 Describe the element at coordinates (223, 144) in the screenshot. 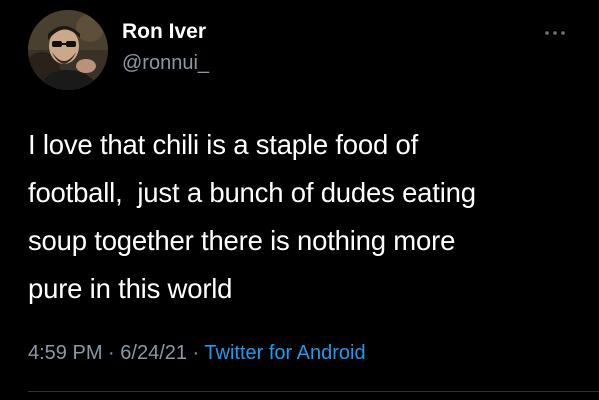

I see `tweet-text-line: I love that chili is a staple food of` at that location.